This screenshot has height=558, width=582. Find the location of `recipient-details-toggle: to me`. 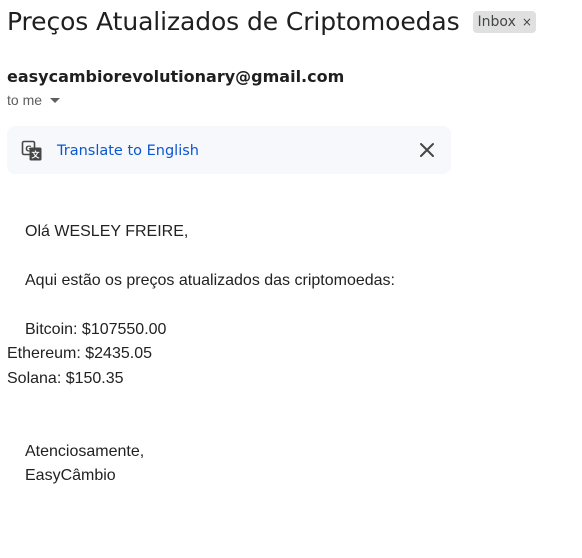

recipient-details-toggle: to me is located at coordinates (34, 100).